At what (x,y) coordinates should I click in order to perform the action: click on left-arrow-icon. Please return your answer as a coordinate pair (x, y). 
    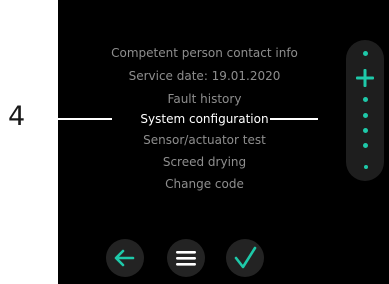
    Looking at the image, I should click on (124, 258).